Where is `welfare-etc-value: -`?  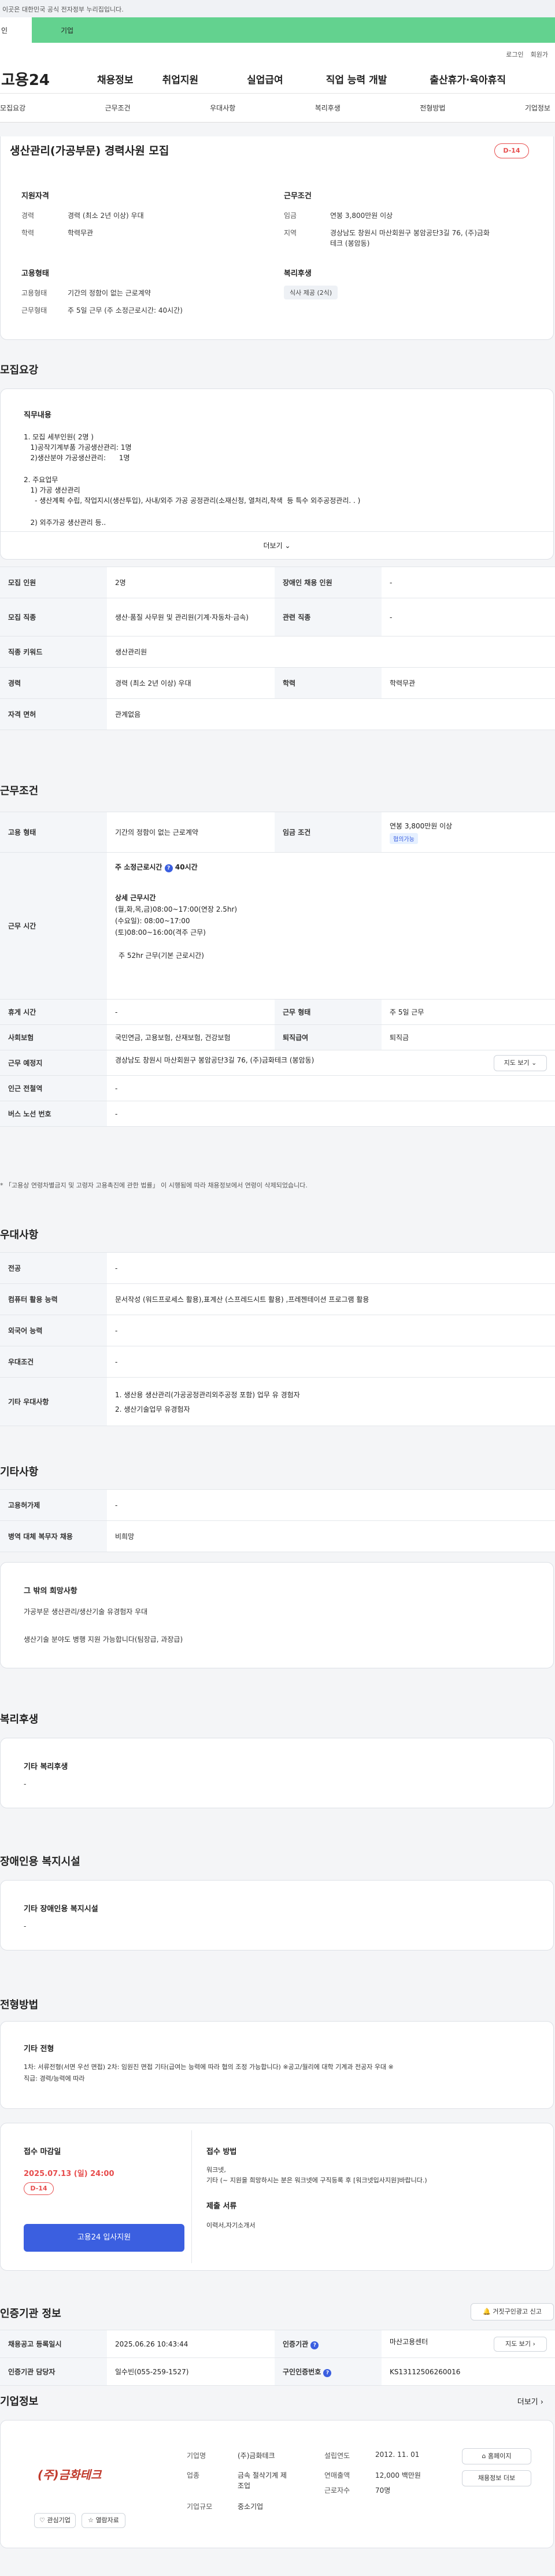
welfare-etc-value: - is located at coordinates (26, 1784).